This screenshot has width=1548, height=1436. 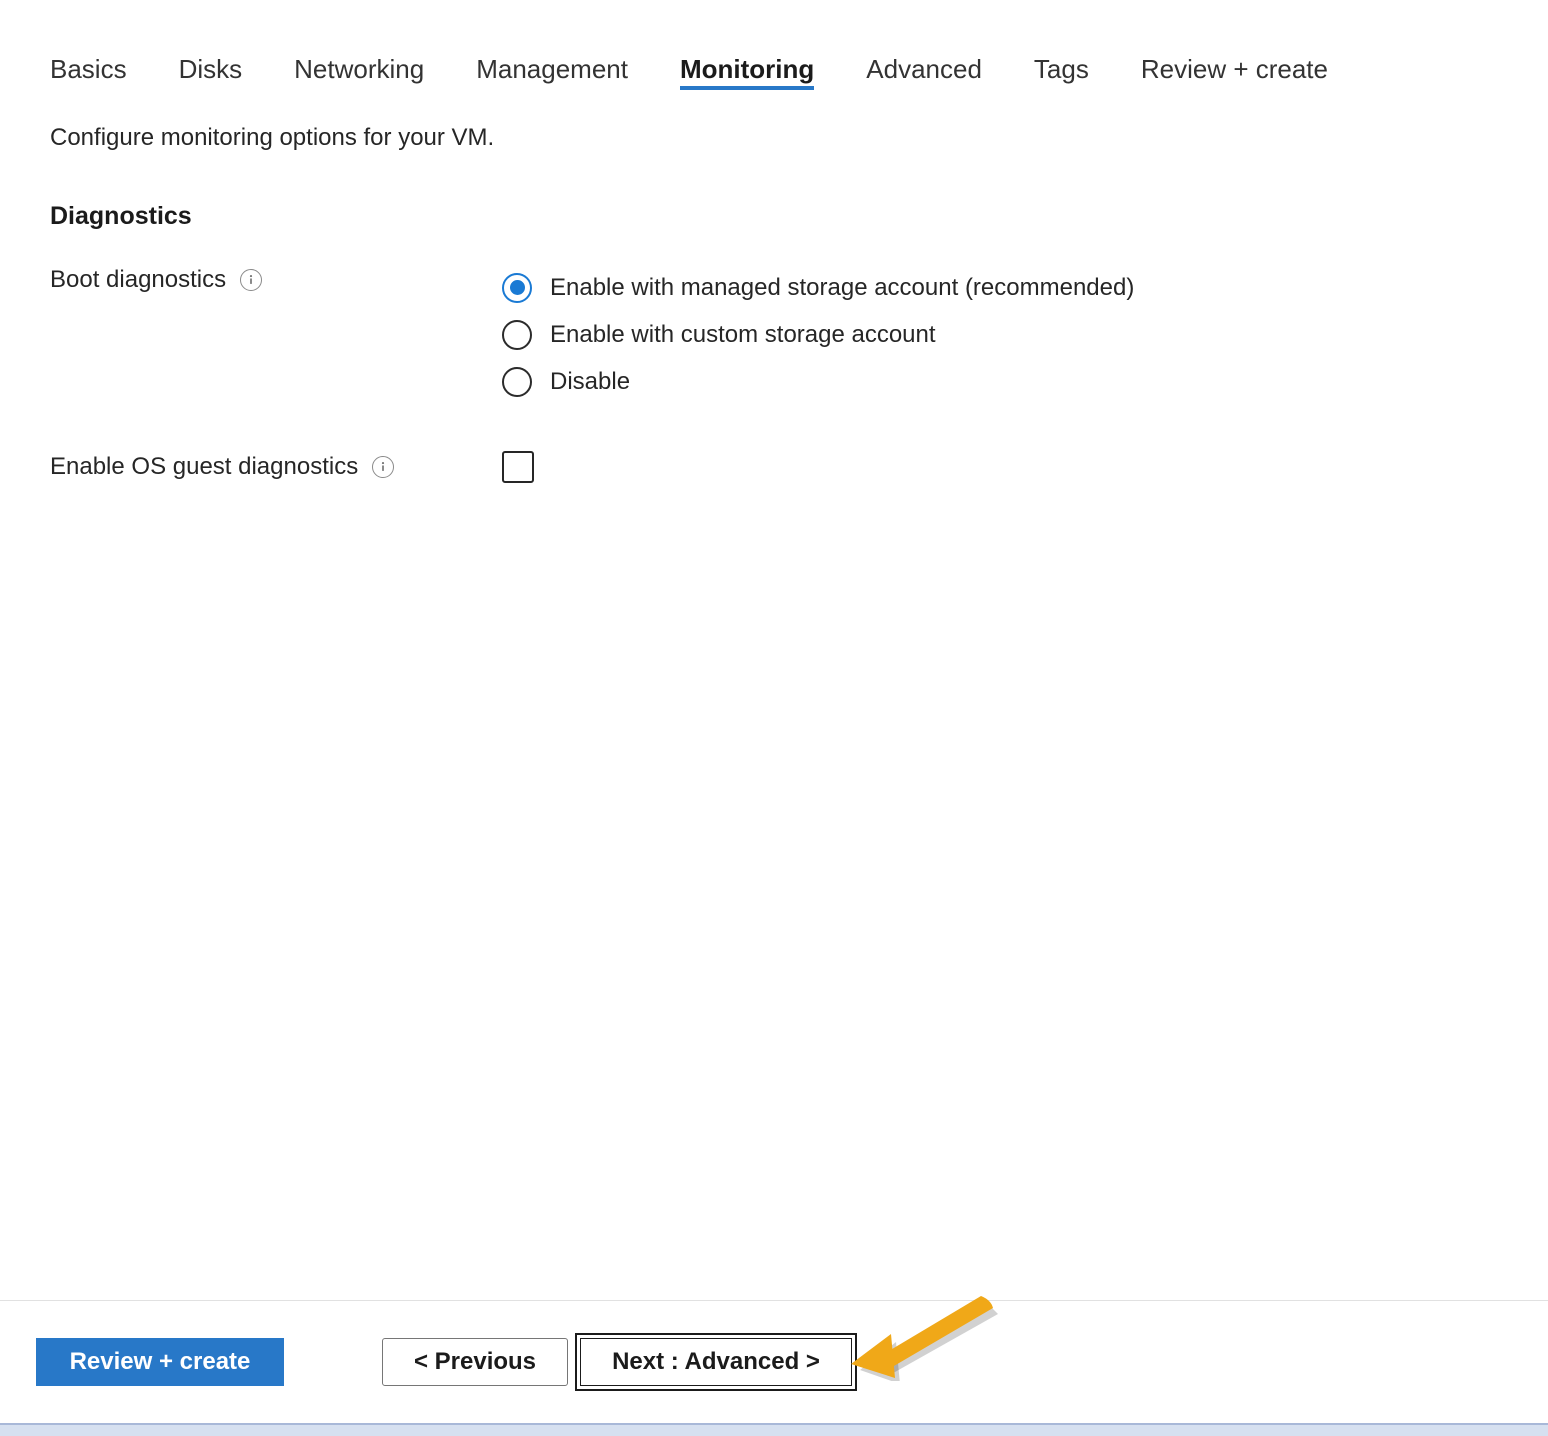 What do you see at coordinates (276, 279) in the screenshot?
I see `label-boot-diagnostics: Boot diagnostics` at bounding box center [276, 279].